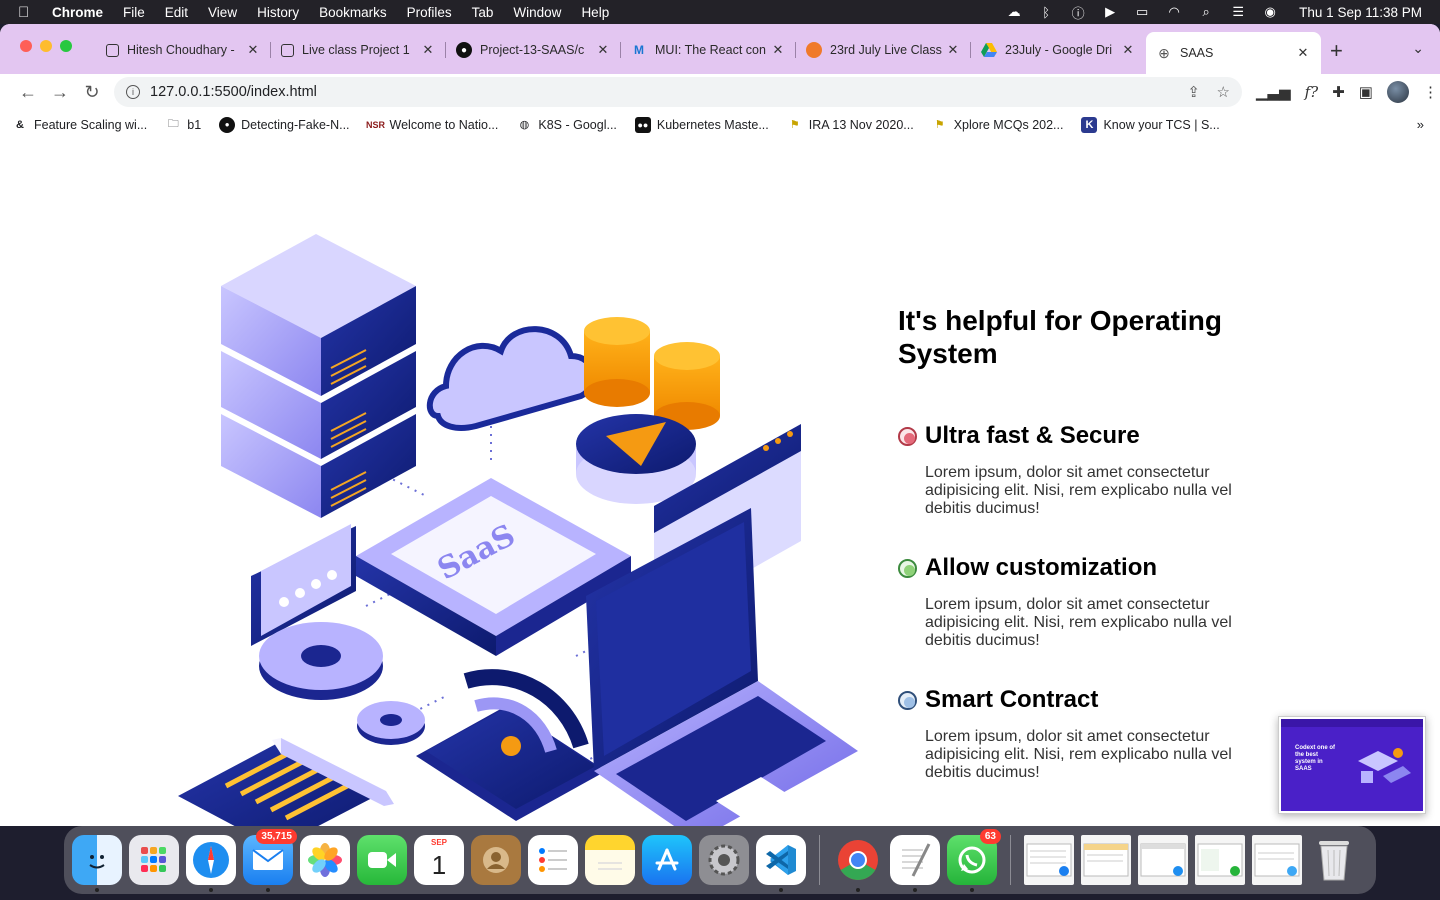 This screenshot has height=900, width=1440. What do you see at coordinates (781, 863) in the screenshot?
I see `vscode-icon` at bounding box center [781, 863].